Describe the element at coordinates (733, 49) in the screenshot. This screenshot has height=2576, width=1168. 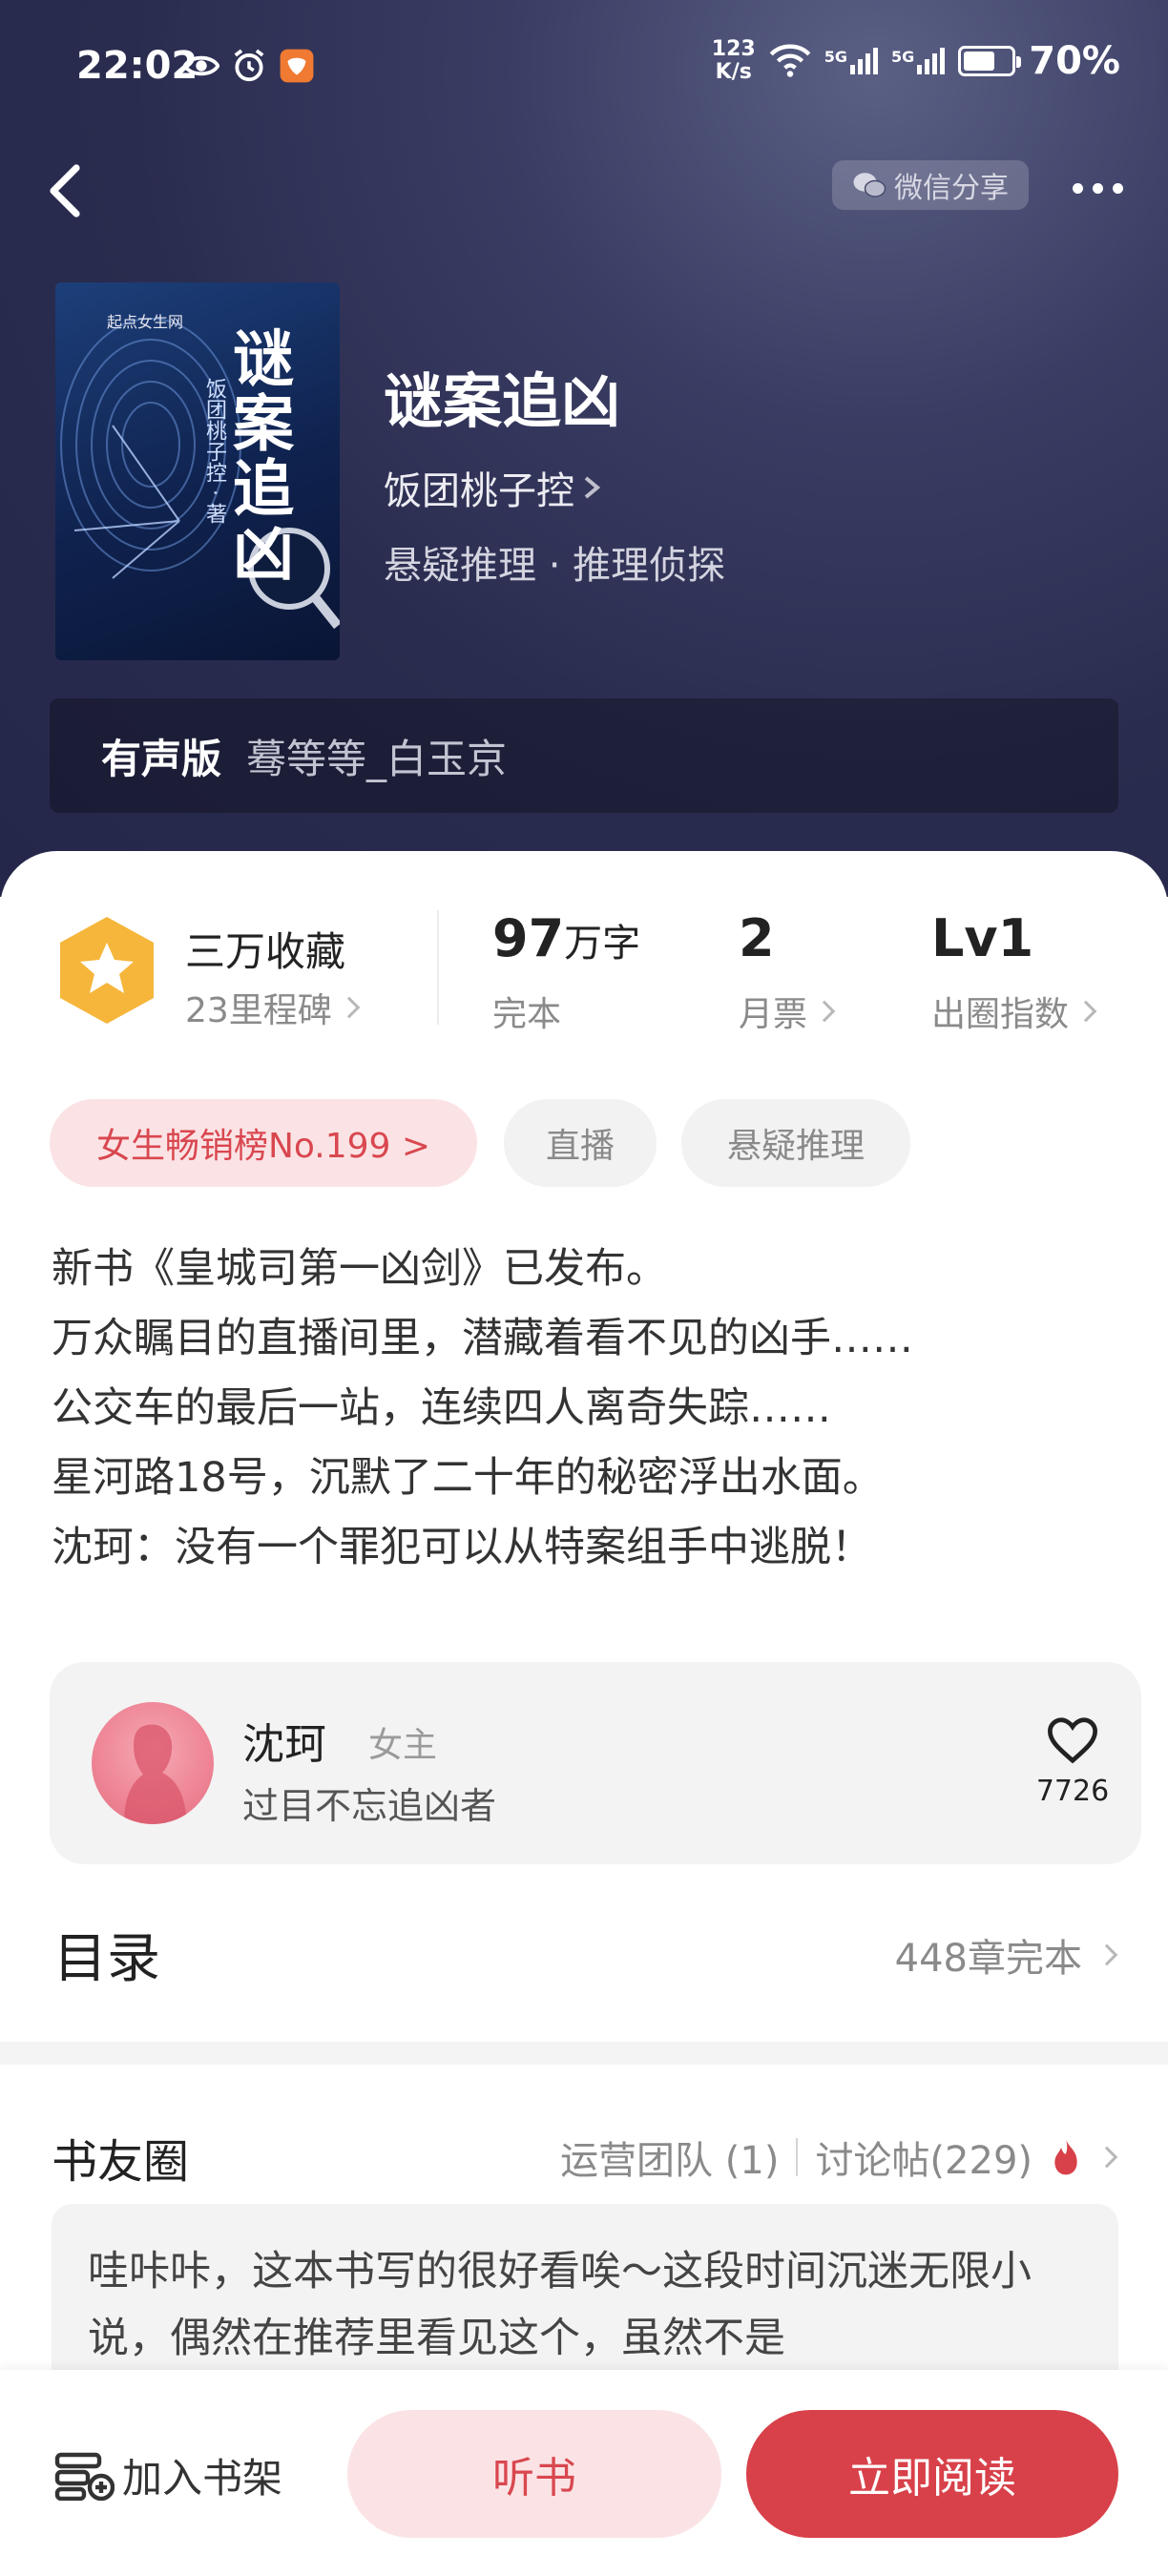
I see `network-speed-value: 123` at that location.